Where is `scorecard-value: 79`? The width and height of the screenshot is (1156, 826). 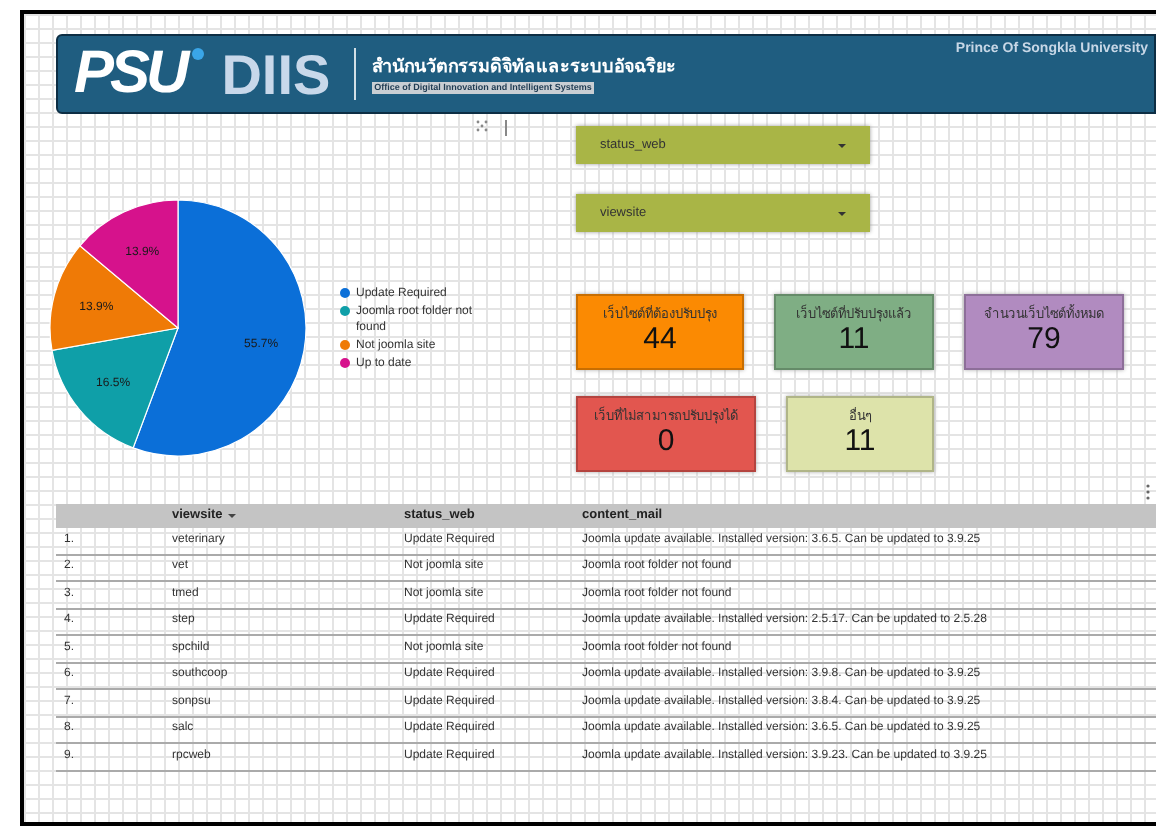 scorecard-value: 79 is located at coordinates (1044, 340).